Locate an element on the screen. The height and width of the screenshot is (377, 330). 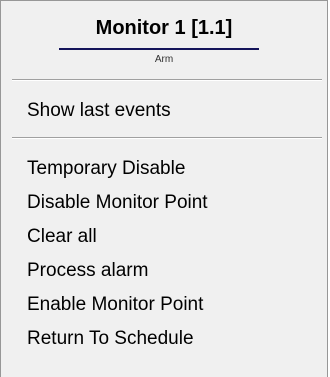
enable-monitor-point-item: Enable Monitor Point is located at coordinates (115, 305).